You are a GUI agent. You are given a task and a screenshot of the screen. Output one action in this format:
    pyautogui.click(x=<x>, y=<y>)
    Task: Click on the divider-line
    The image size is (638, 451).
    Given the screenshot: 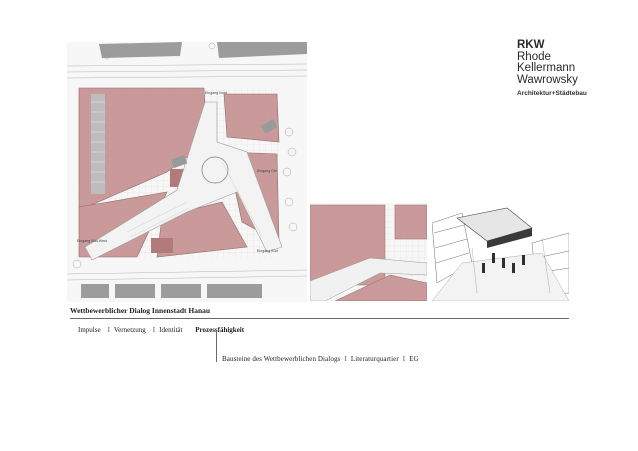 What is the action you would take?
    pyautogui.click(x=319, y=318)
    